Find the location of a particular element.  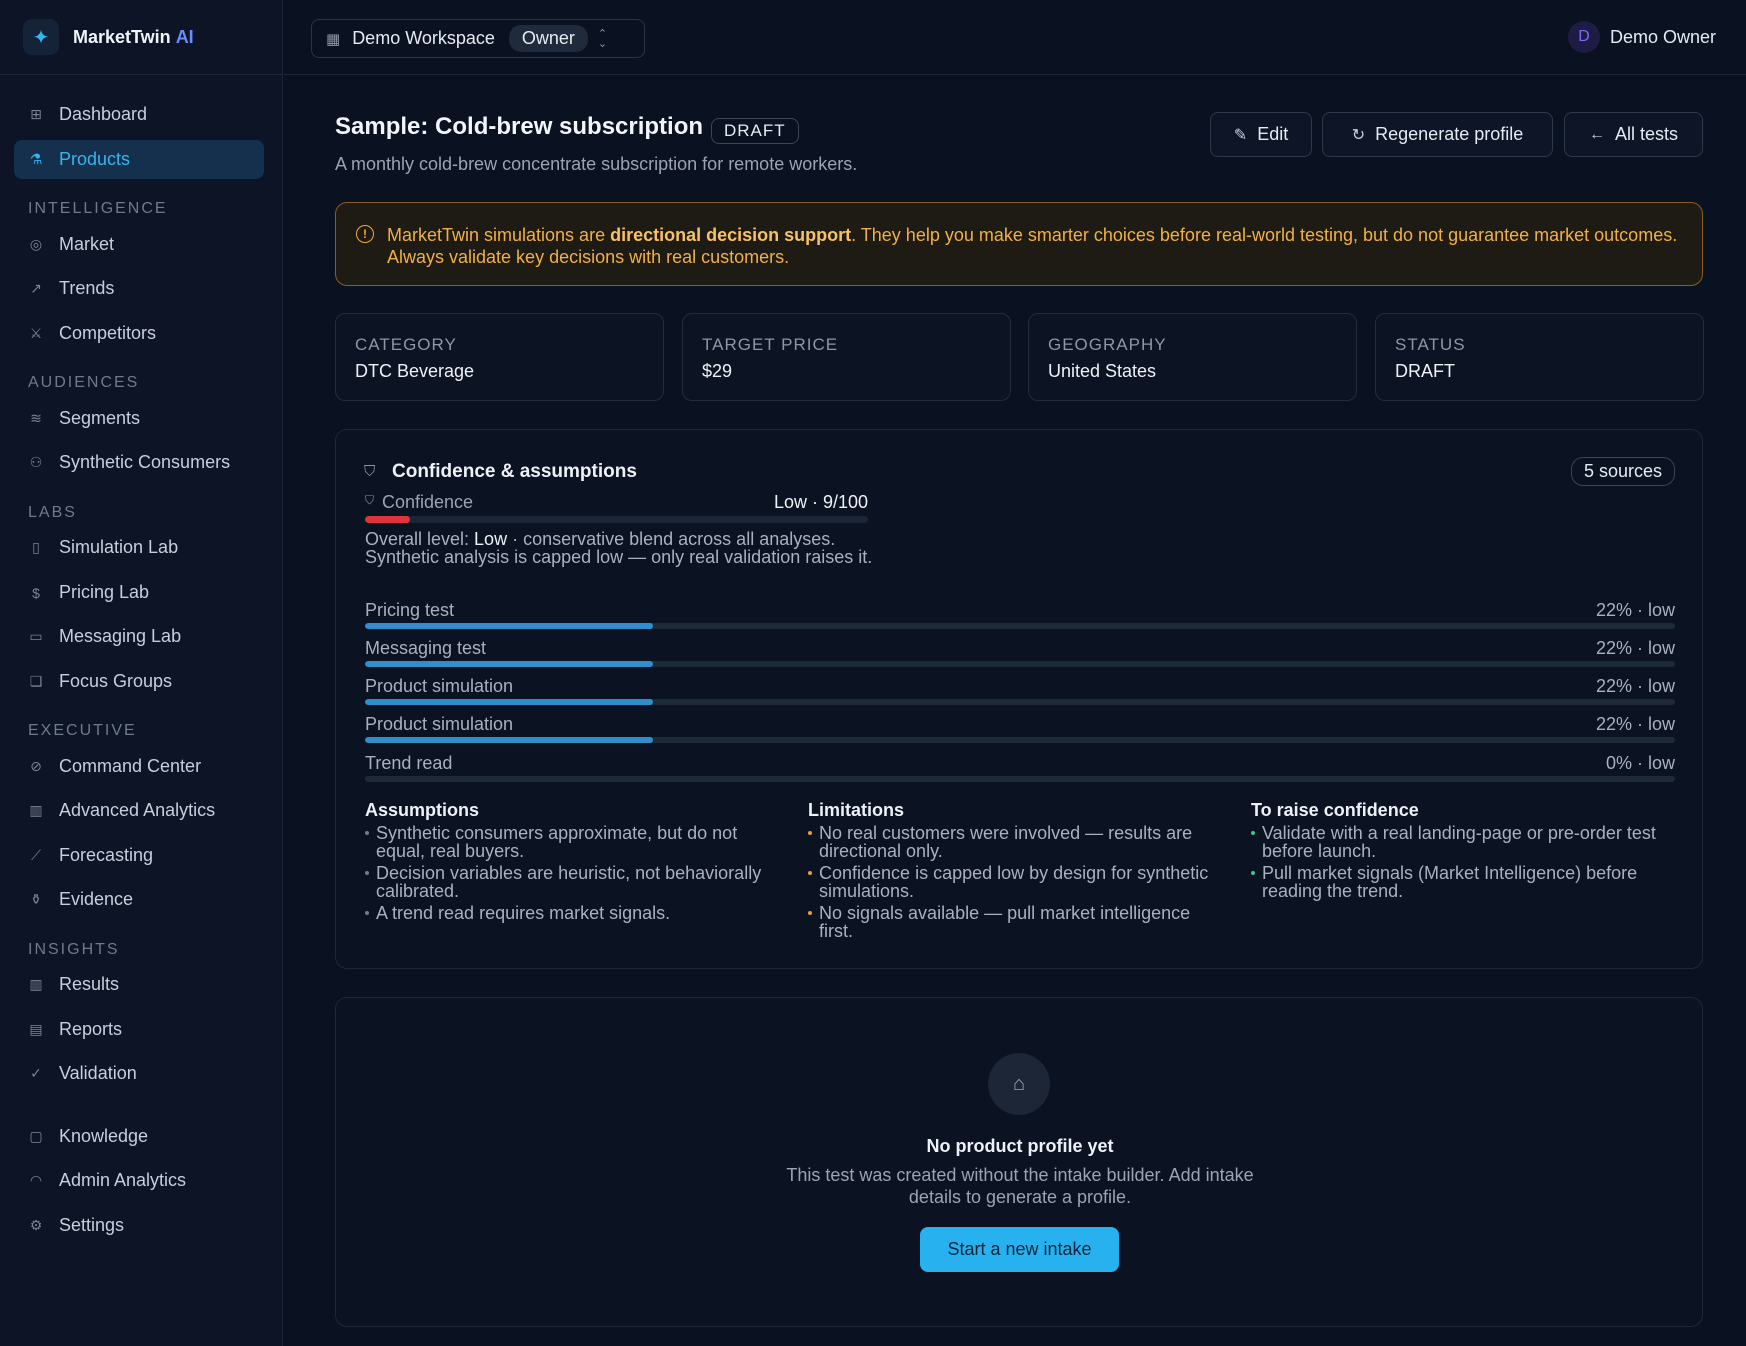

refresh-icon: ↻ is located at coordinates (1358, 135).